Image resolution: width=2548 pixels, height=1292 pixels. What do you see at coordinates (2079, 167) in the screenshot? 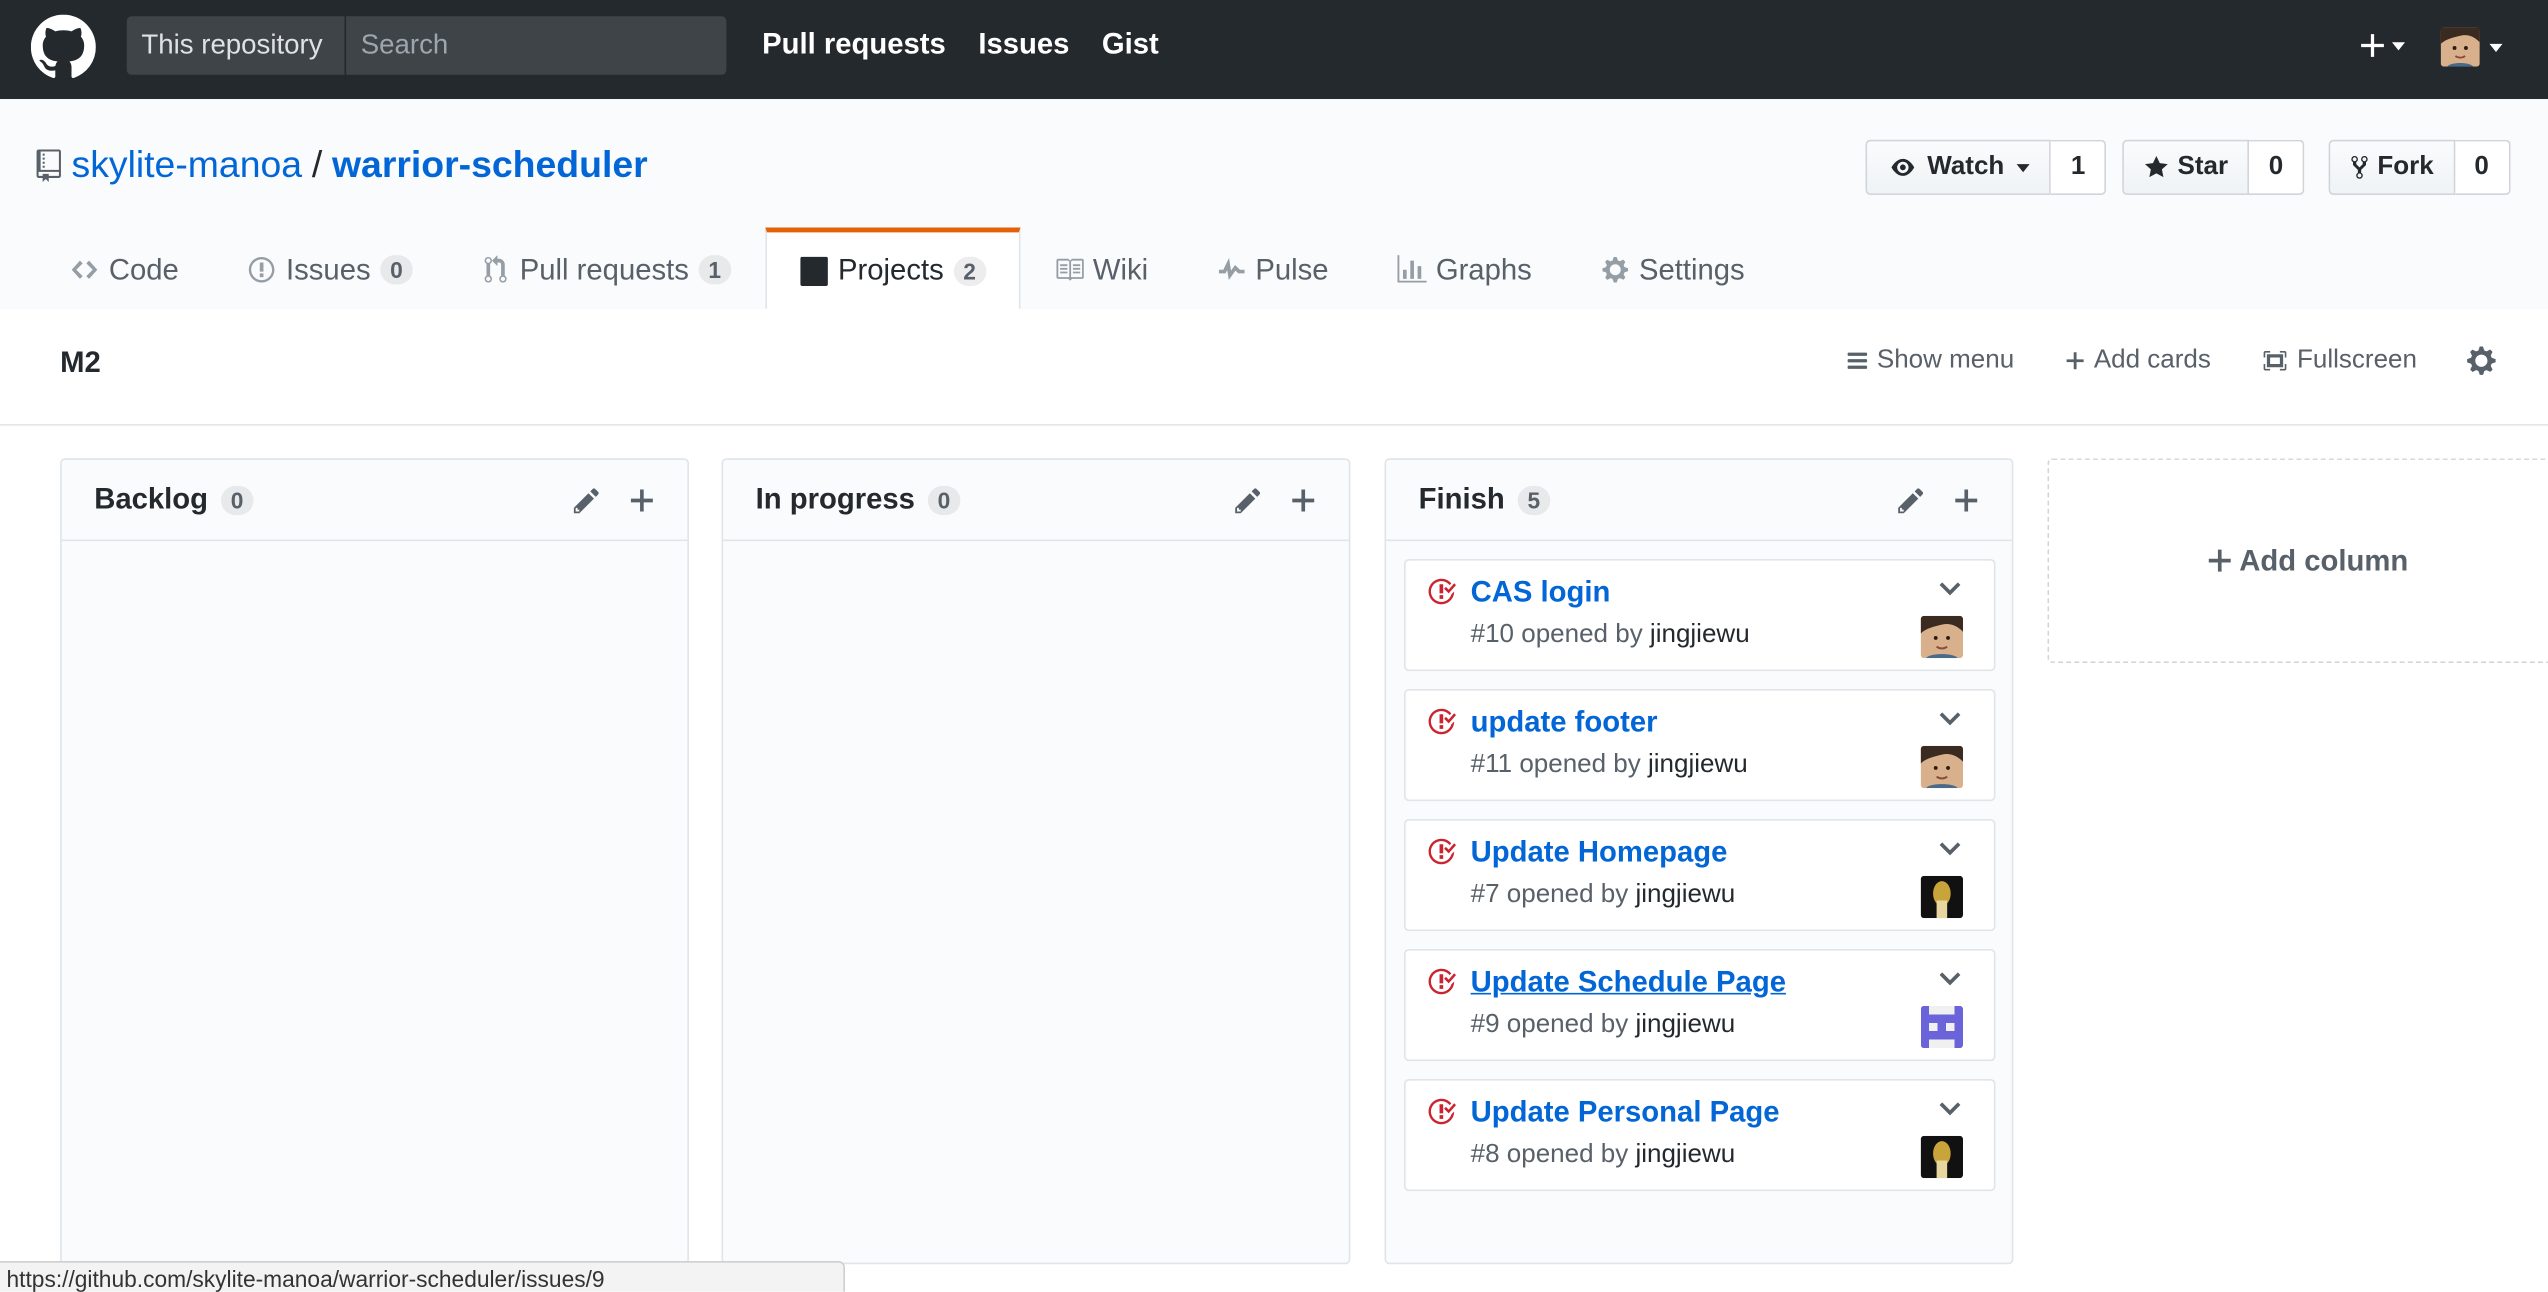
I see `watch-count: 1` at bounding box center [2079, 167].